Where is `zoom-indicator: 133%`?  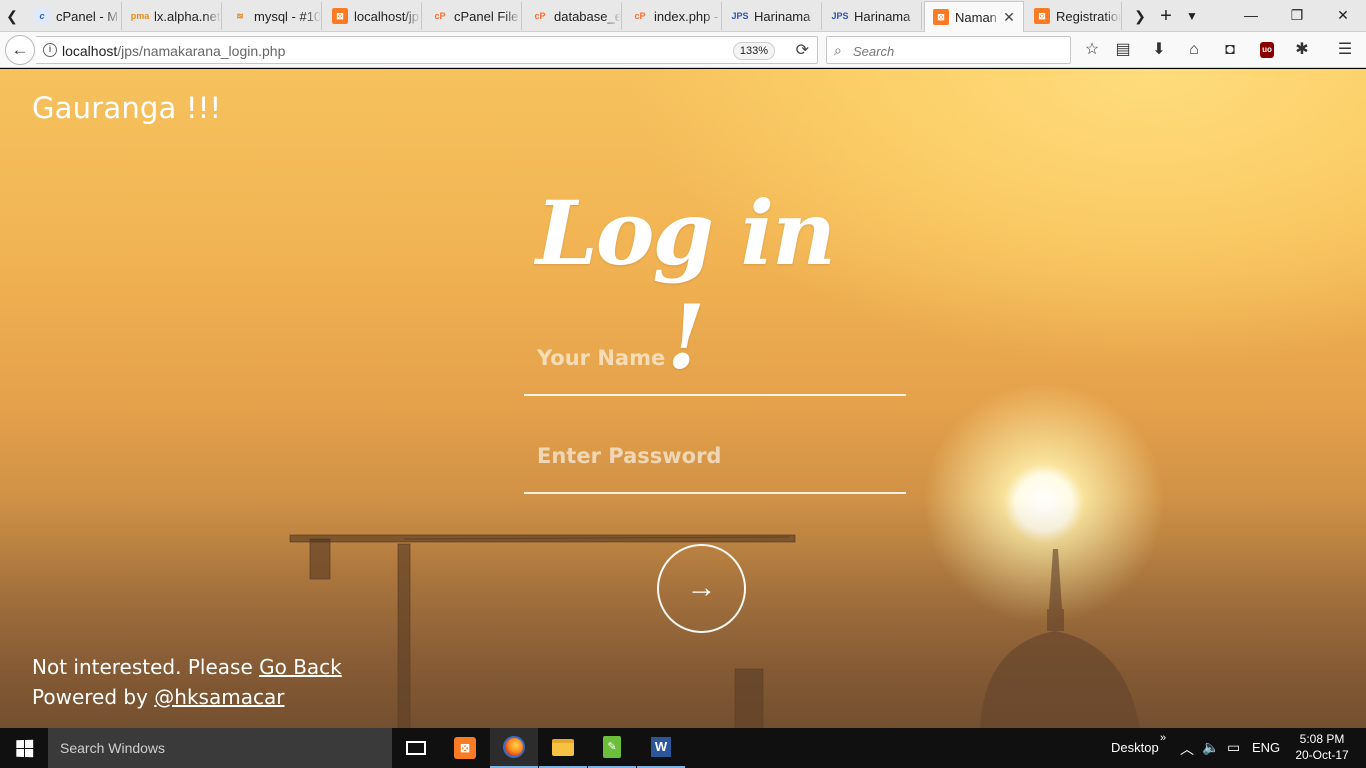
zoom-indicator: 133% is located at coordinates (753, 51).